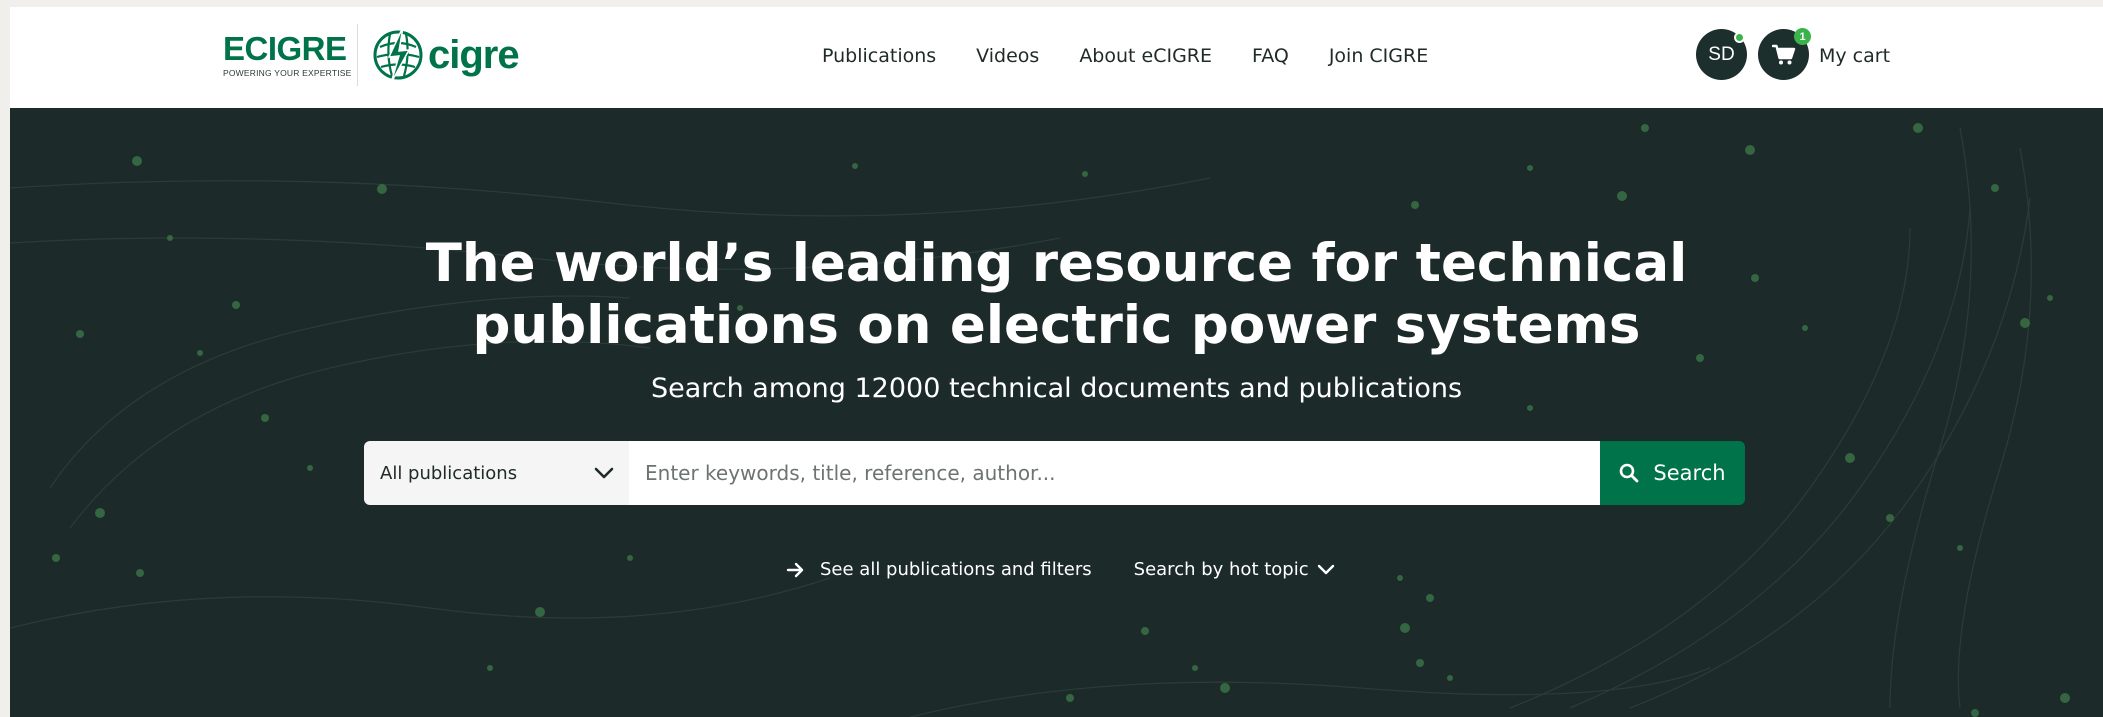 Image resolution: width=2103 pixels, height=717 pixels. I want to click on publication-scope-select: All publications, so click(496, 473).